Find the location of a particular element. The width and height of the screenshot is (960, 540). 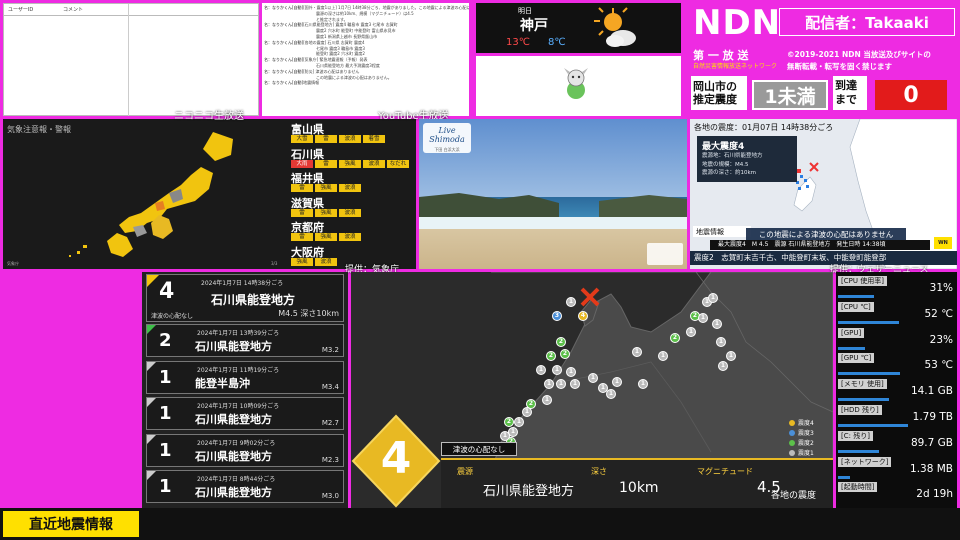

system-stat: [ネットワーク] 1.38 MB is located at coordinates (896, 468).